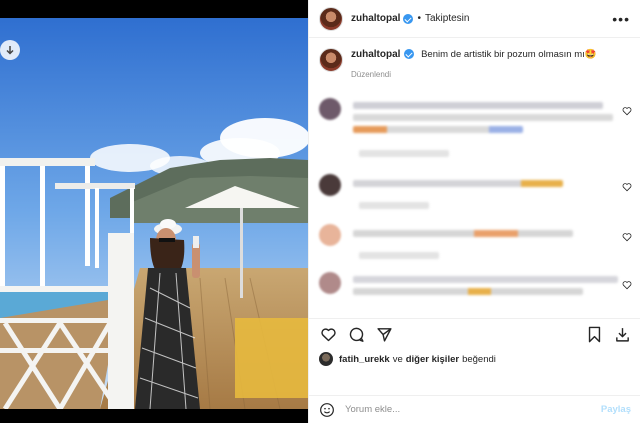 The height and width of the screenshot is (423, 640). I want to click on comment-input, so click(473, 409).